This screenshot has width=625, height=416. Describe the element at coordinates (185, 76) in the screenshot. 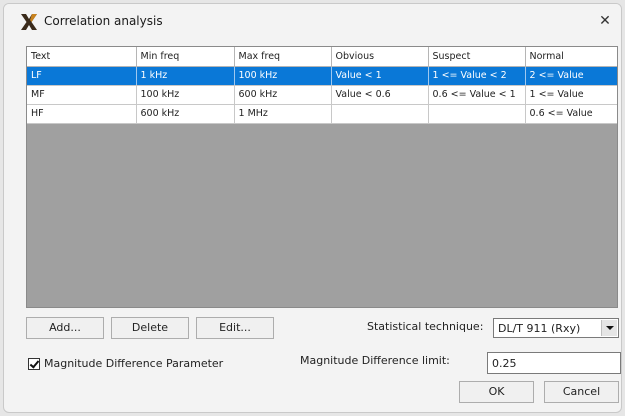

I see `table-cell: 1 kHz` at that location.